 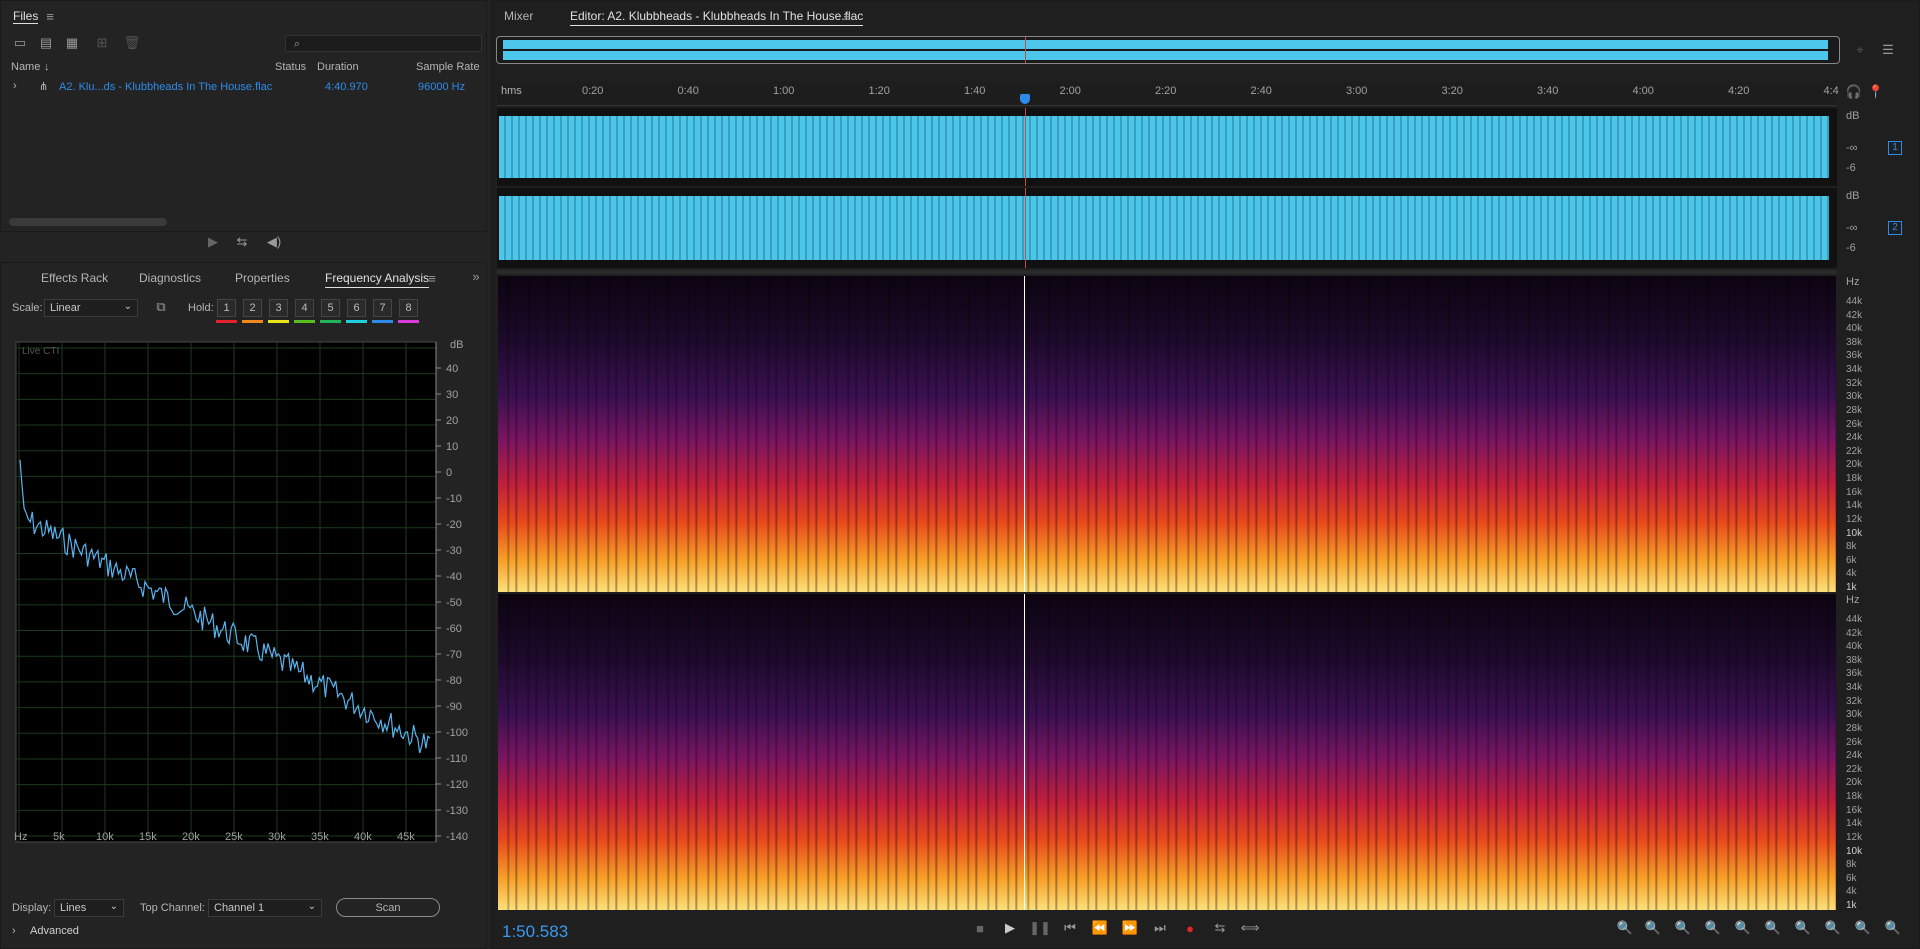 I want to click on sort-arrow-icon: ↓, so click(x=47, y=67).